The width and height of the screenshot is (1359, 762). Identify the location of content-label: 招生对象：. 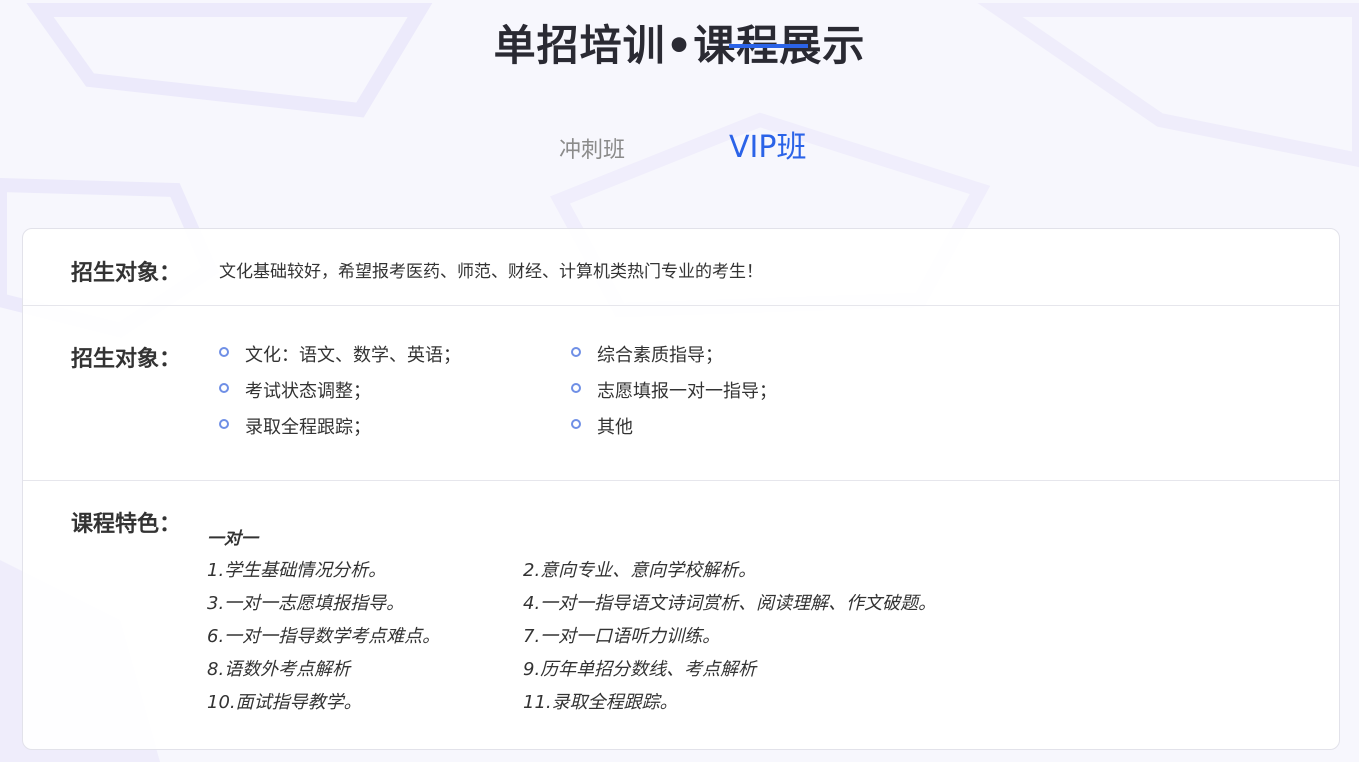
(126, 359).